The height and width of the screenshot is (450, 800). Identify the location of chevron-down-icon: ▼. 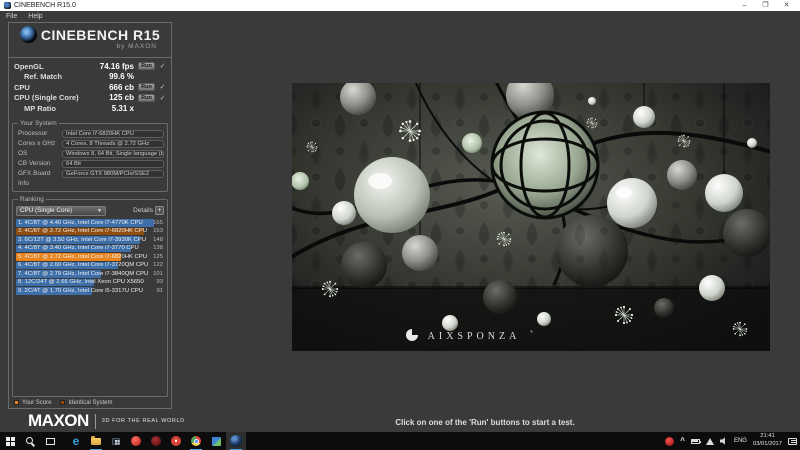
(99, 210).